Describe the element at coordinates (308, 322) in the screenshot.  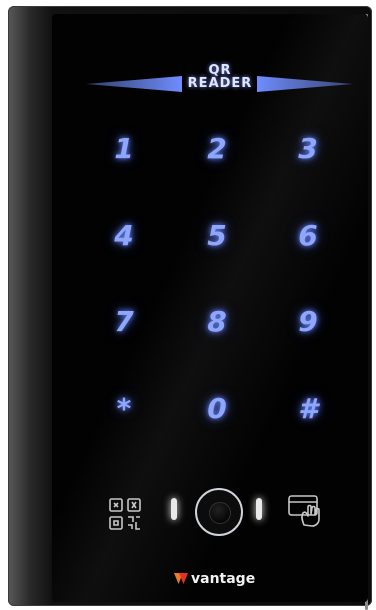
I see `key-9: 9` at that location.